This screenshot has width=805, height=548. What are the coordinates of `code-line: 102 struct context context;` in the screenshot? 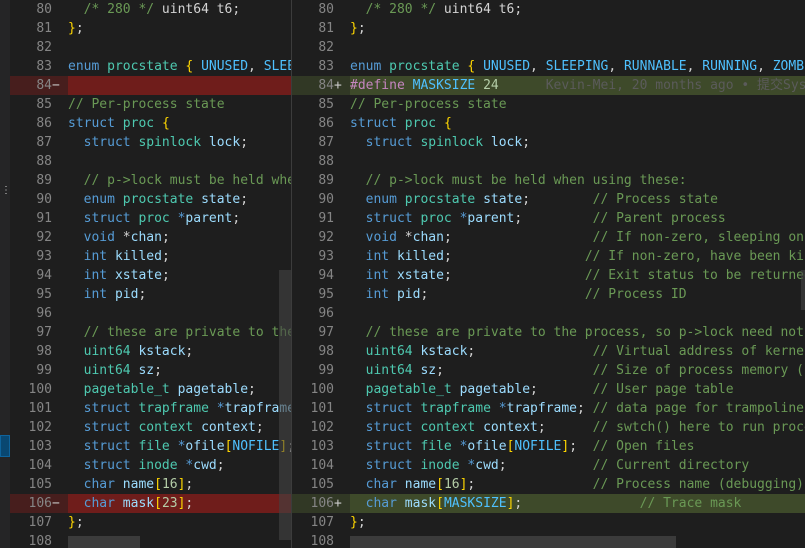 It's located at (150, 427).